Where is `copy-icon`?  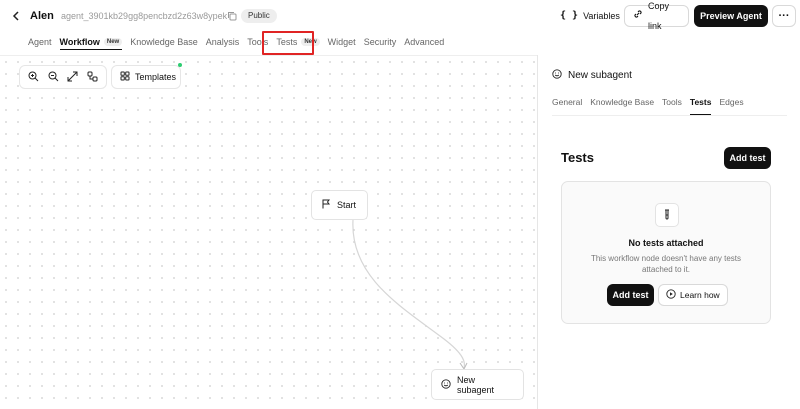
copy-icon is located at coordinates (232, 16).